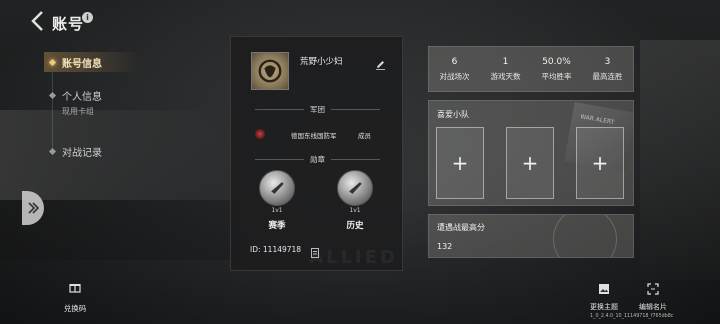 The image size is (720, 324). Describe the element at coordinates (653, 296) in the screenshot. I see `edit-card-button: 编辑名片` at that location.